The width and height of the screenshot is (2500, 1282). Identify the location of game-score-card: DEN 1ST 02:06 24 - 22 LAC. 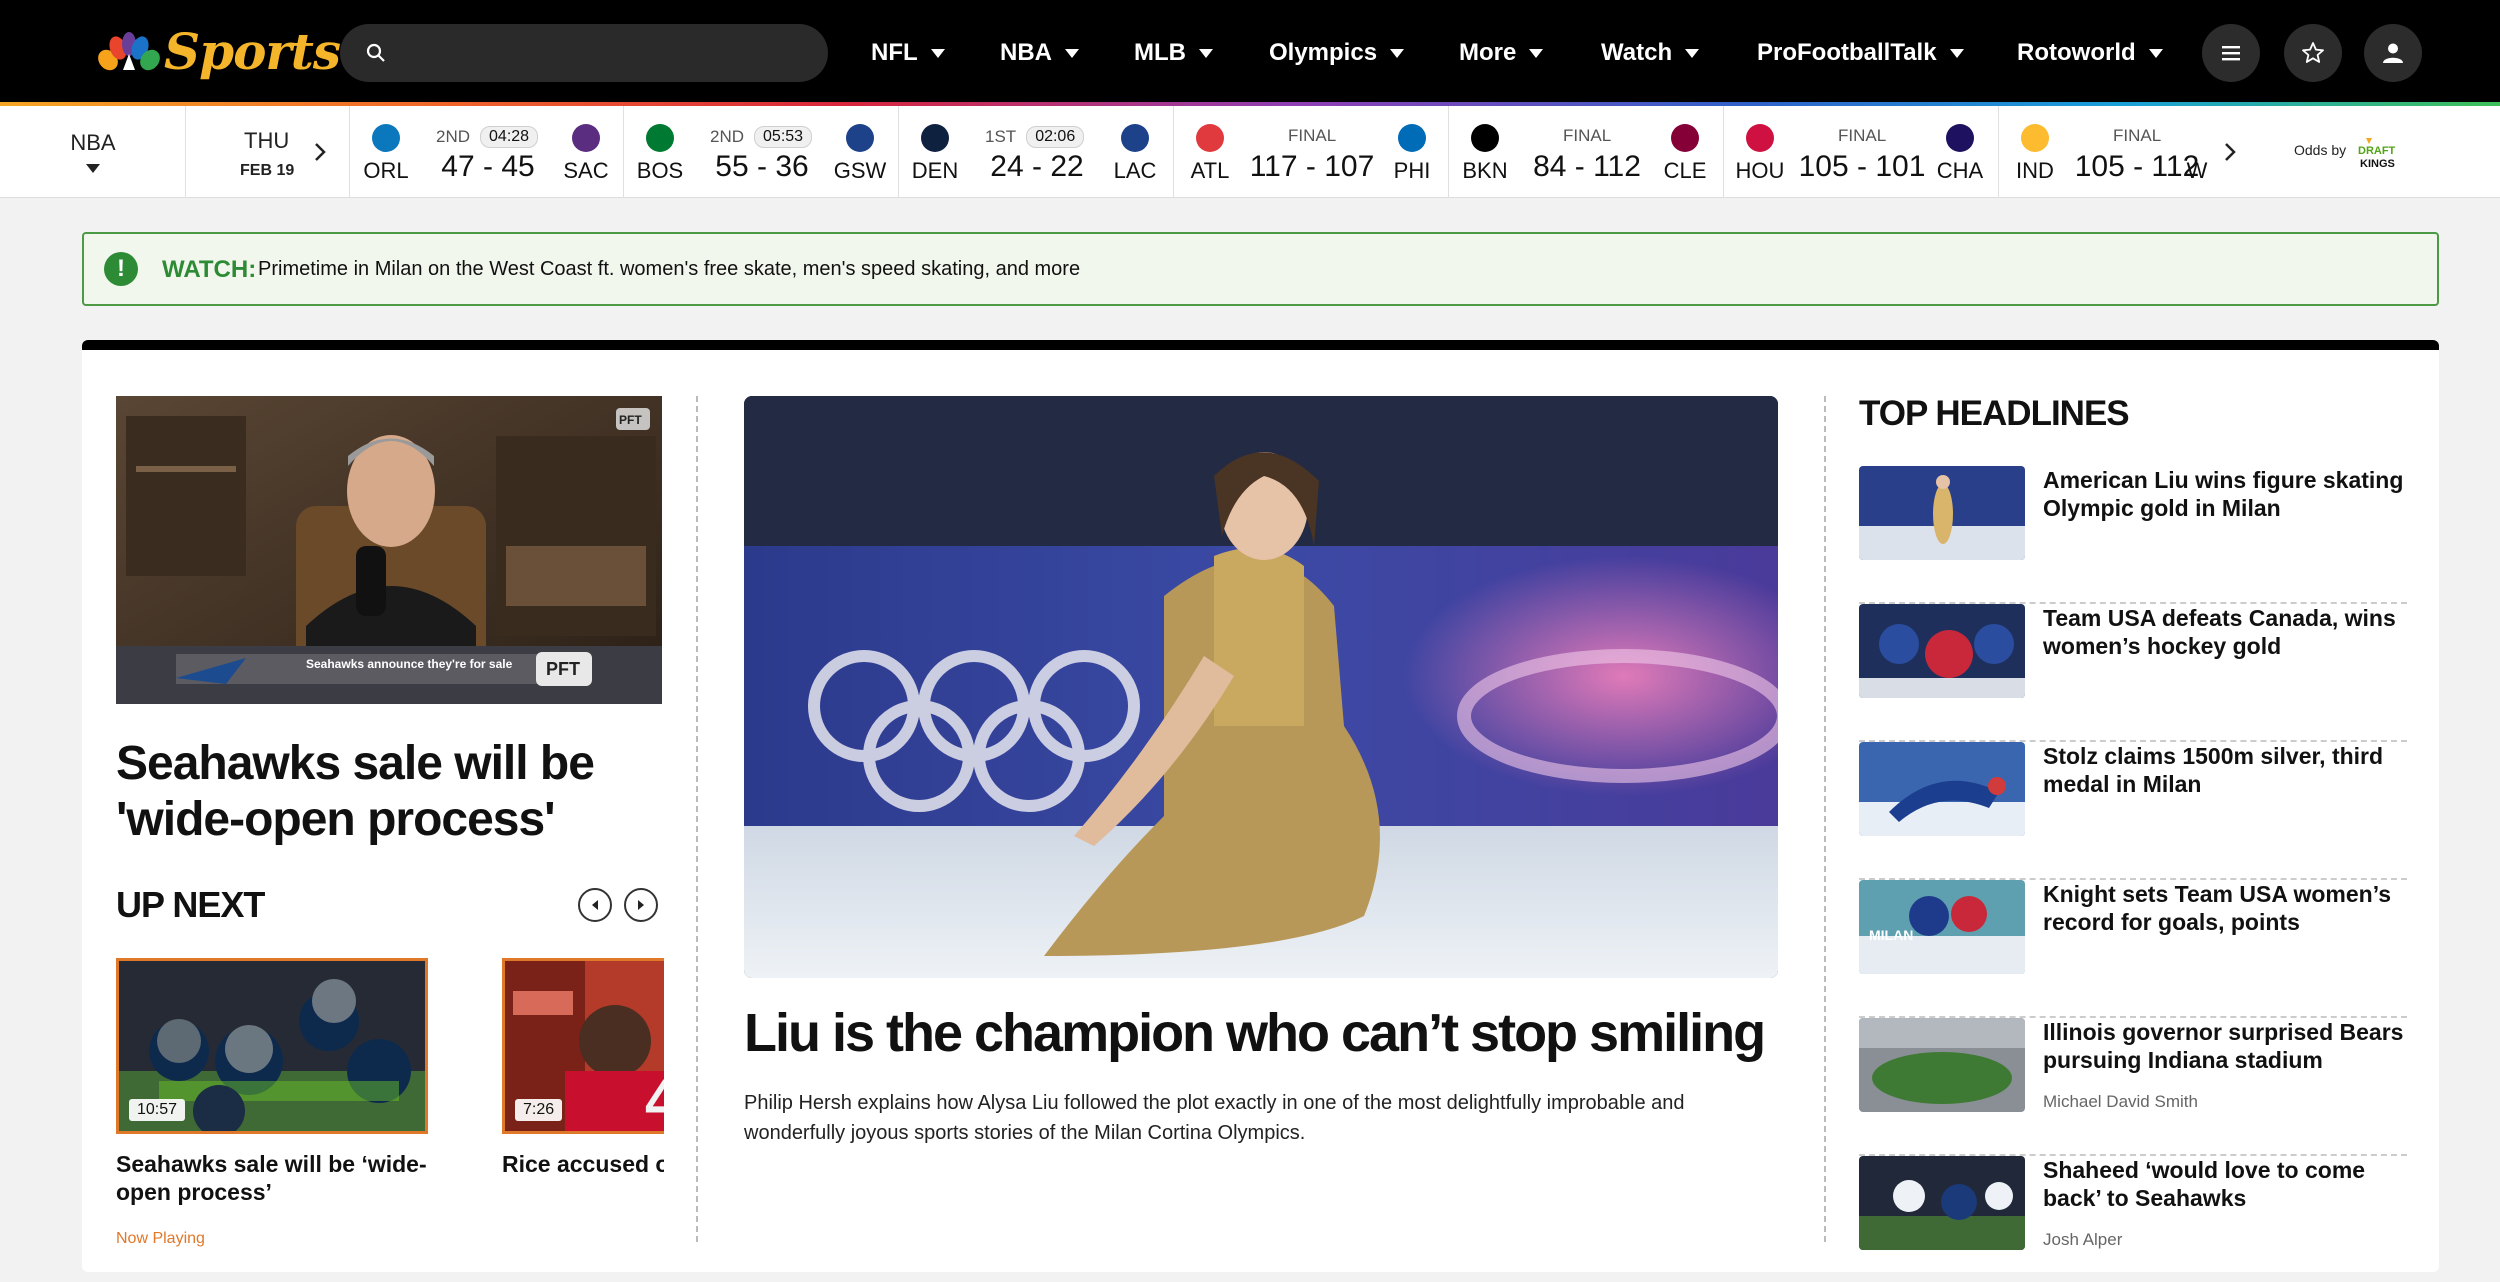
(1036, 152).